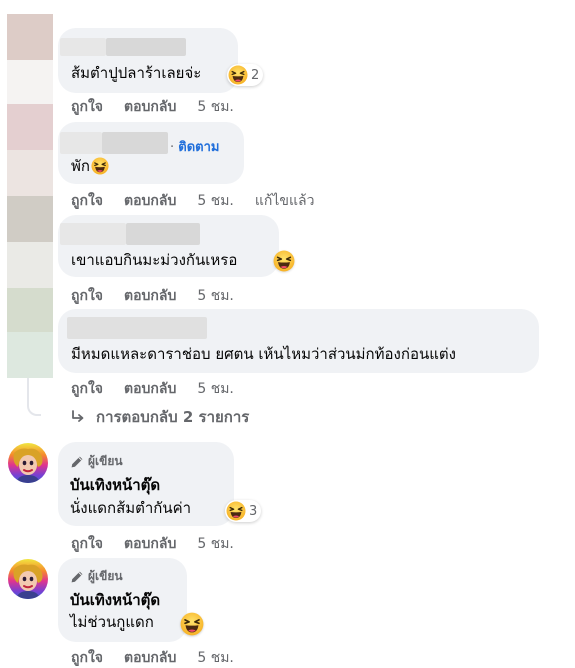  Describe the element at coordinates (192, 201) in the screenshot. I see `comment-actions: ถูกใจ ตอบกลับ 5 ชม. แก้ไขแล้ว` at that location.